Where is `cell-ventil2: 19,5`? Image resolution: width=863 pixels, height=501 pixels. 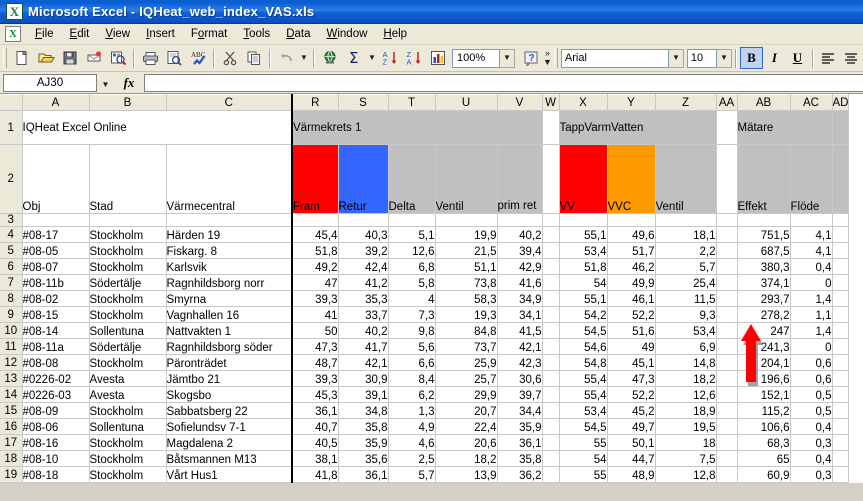 cell-ventil2: 19,5 is located at coordinates (686, 426).